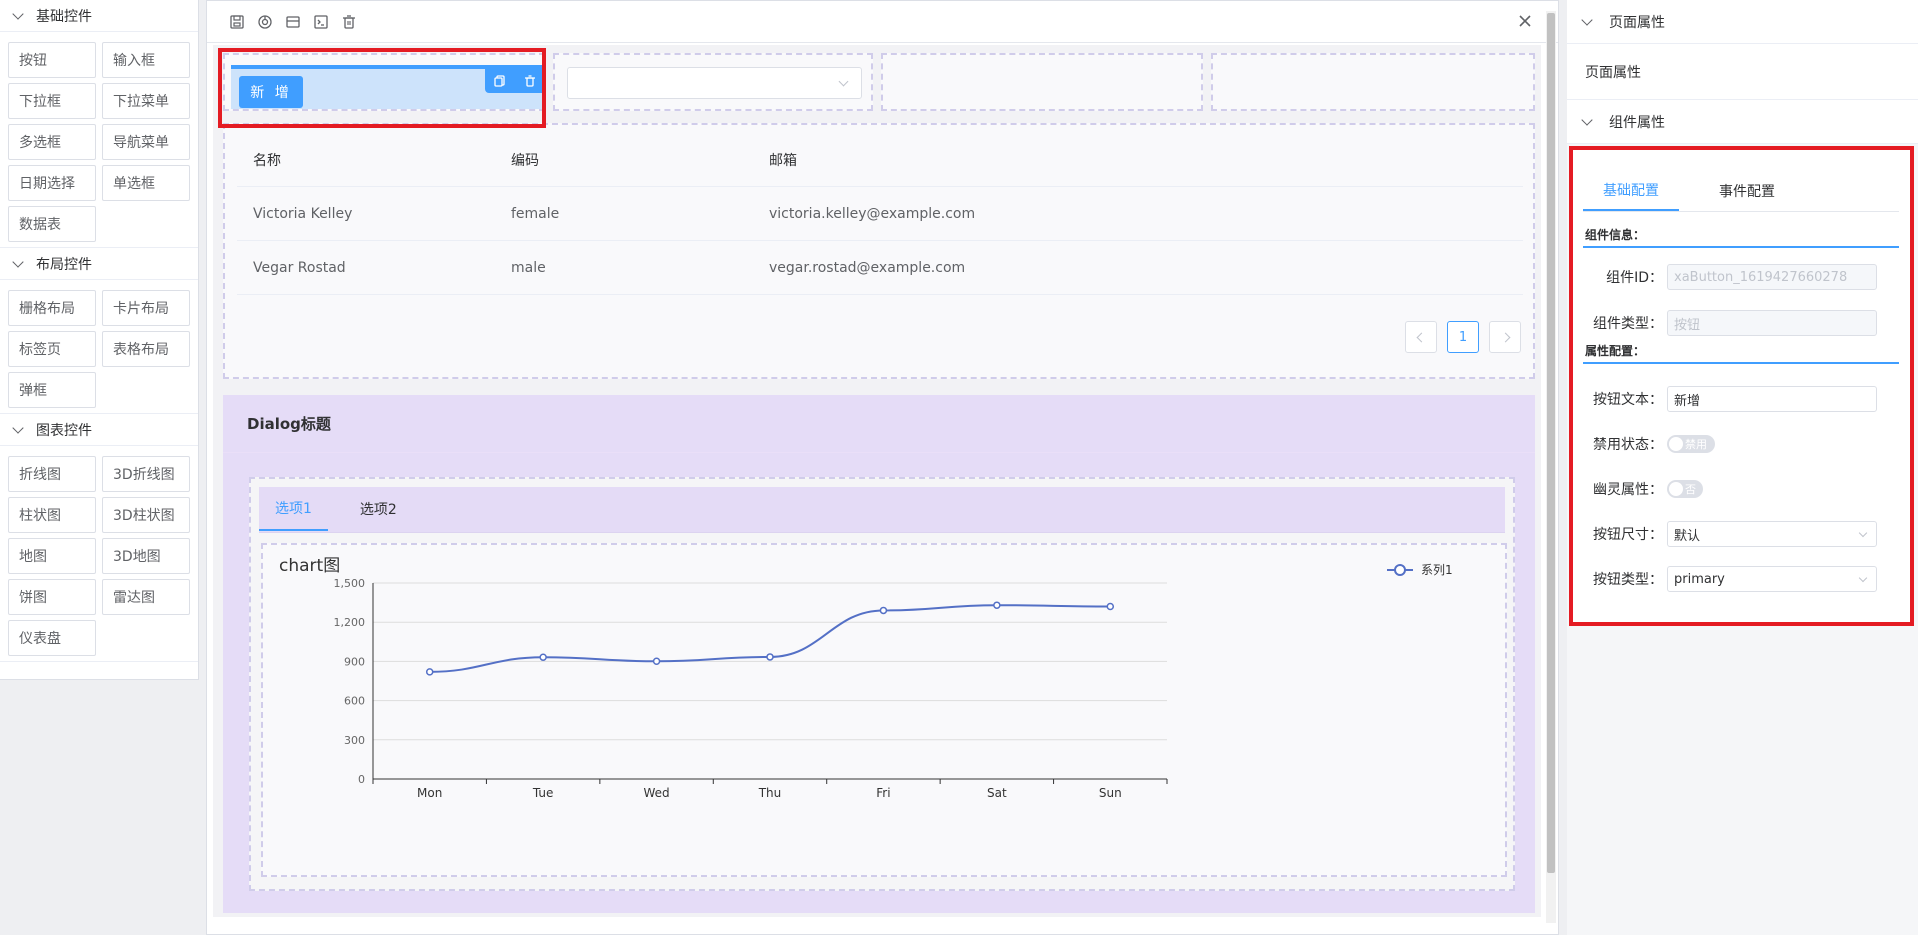 This screenshot has height=935, width=1918. What do you see at coordinates (388, 87) in the screenshot?
I see `selected-button-component: 新 增` at bounding box center [388, 87].